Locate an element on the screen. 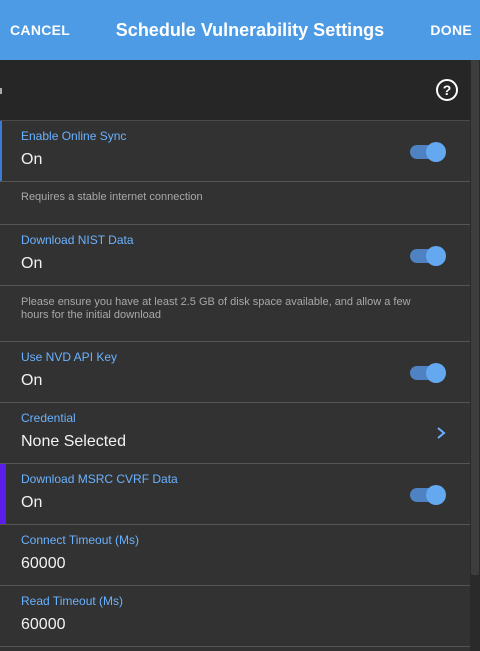  msrc-toggle is located at coordinates (428, 495).